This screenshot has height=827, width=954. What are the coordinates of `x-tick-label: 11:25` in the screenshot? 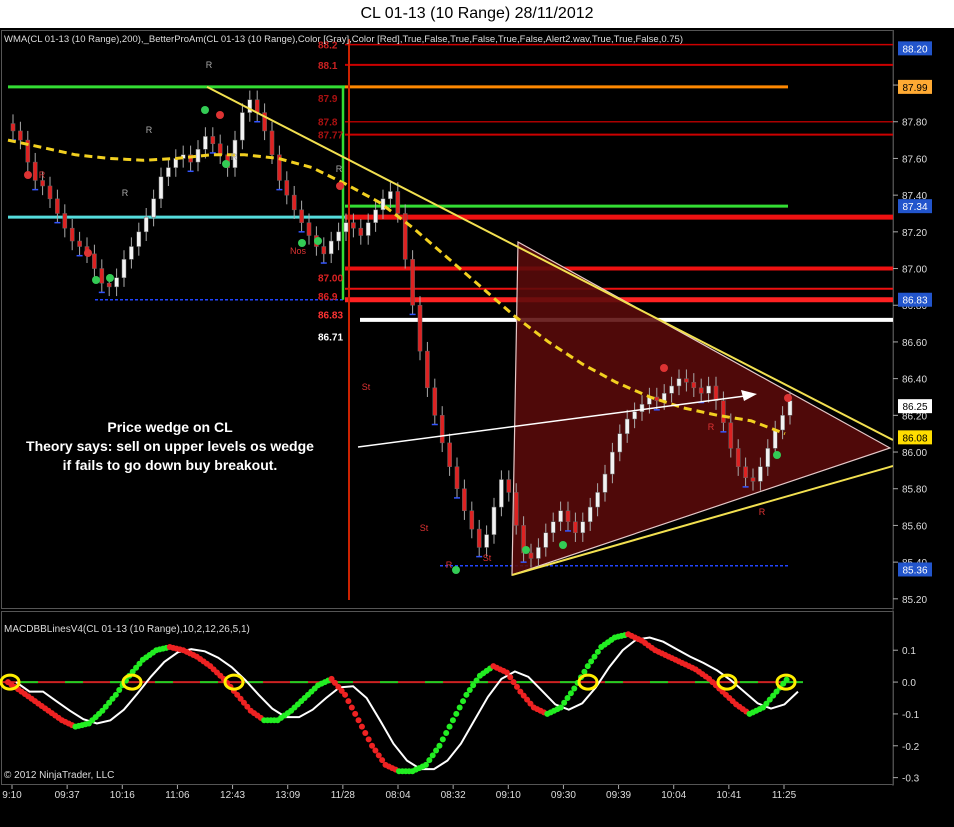 It's located at (784, 795).